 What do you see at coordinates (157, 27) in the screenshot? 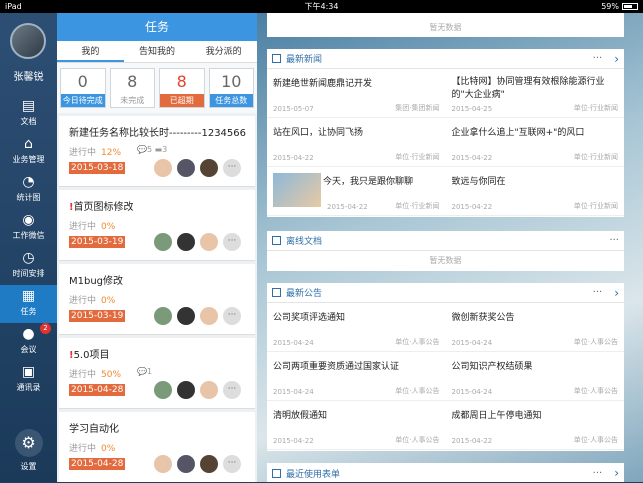
I see `task-panel-title: 任务` at bounding box center [157, 27].